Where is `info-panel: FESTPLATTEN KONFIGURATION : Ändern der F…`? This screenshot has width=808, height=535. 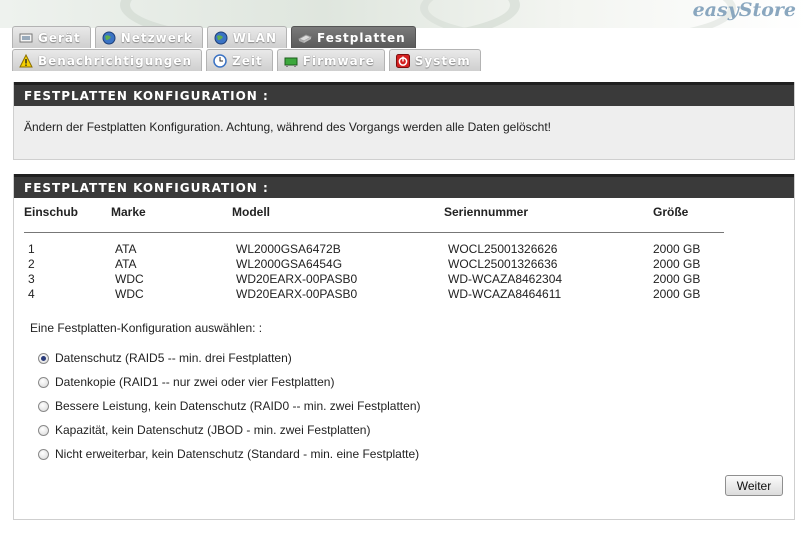 info-panel: FESTPLATTEN KONFIGURATION : Ändern der F… is located at coordinates (404, 121).